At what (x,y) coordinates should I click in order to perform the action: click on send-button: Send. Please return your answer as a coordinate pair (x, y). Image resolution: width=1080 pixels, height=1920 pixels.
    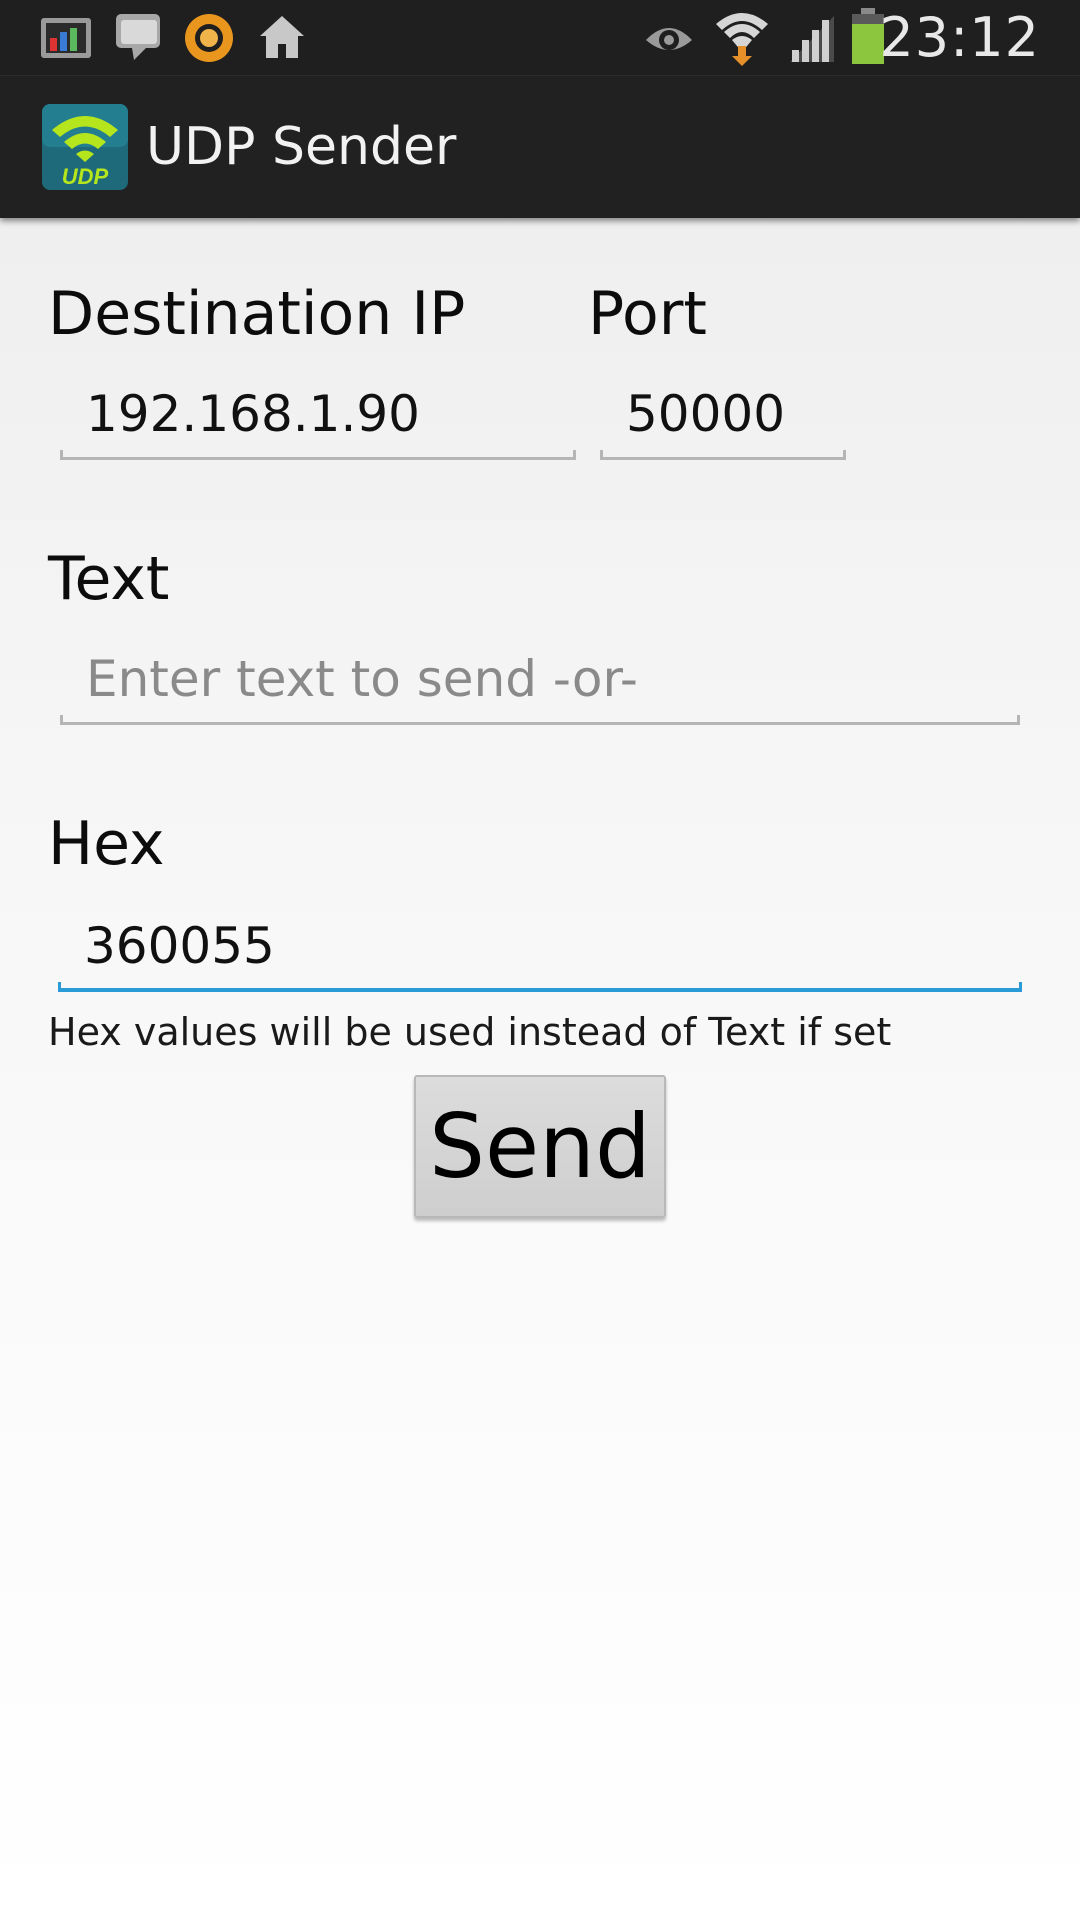
    Looking at the image, I should click on (540, 1146).